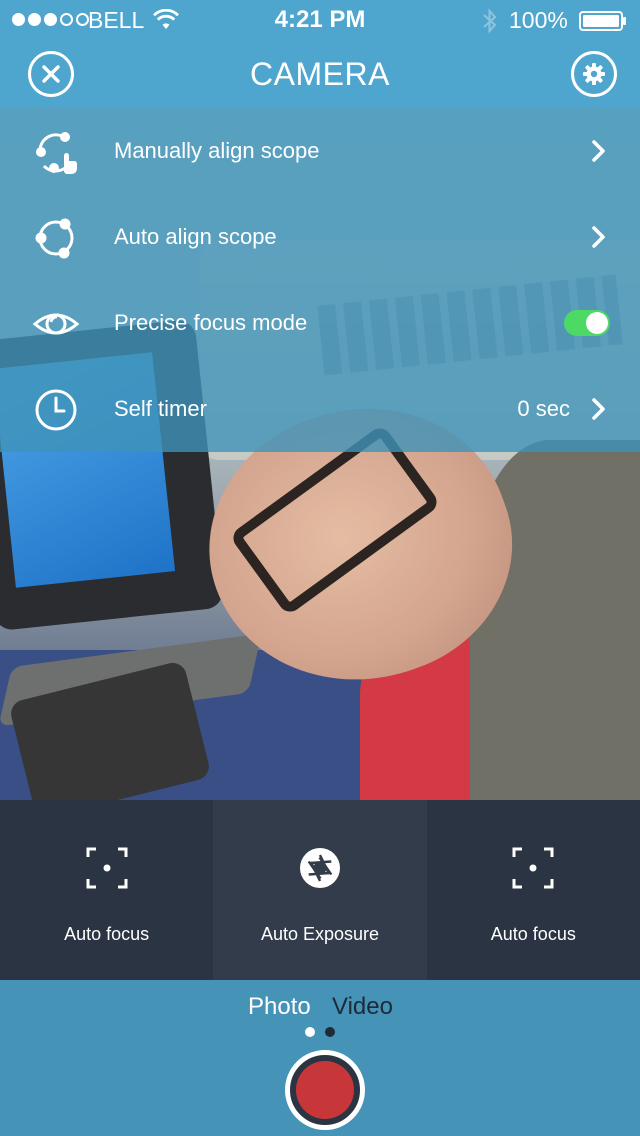 This screenshot has height=1136, width=640. What do you see at coordinates (56, 324) in the screenshot?
I see `eye-icon` at bounding box center [56, 324].